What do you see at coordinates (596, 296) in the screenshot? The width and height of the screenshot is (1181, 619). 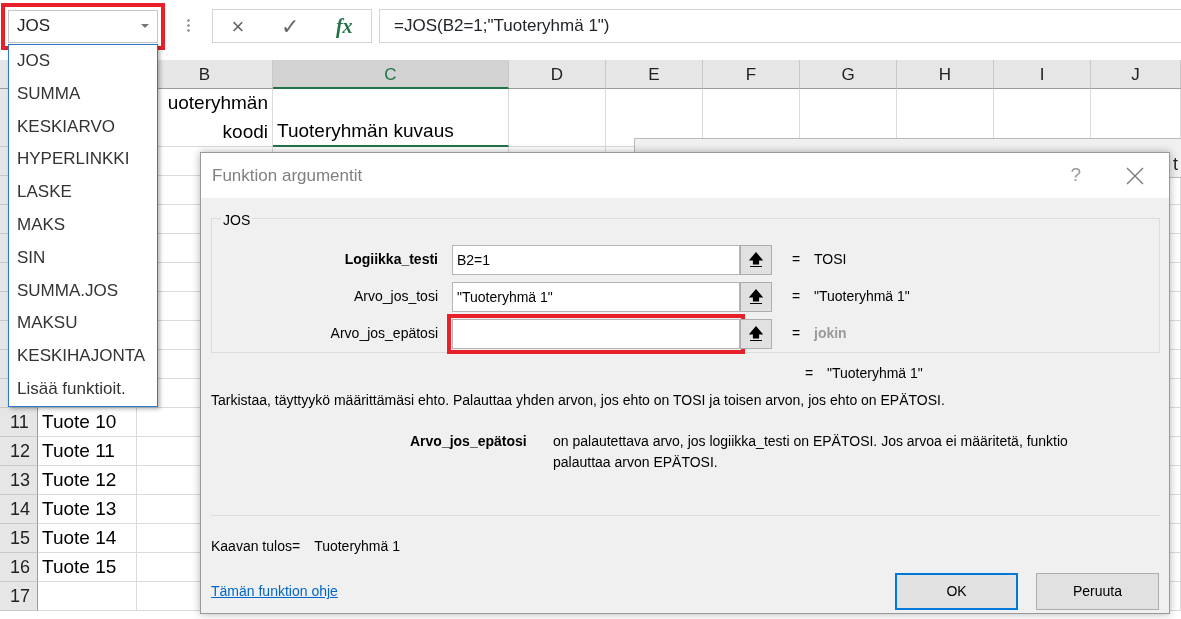 I see `argument-field: "Tuoteryhmä 1"` at bounding box center [596, 296].